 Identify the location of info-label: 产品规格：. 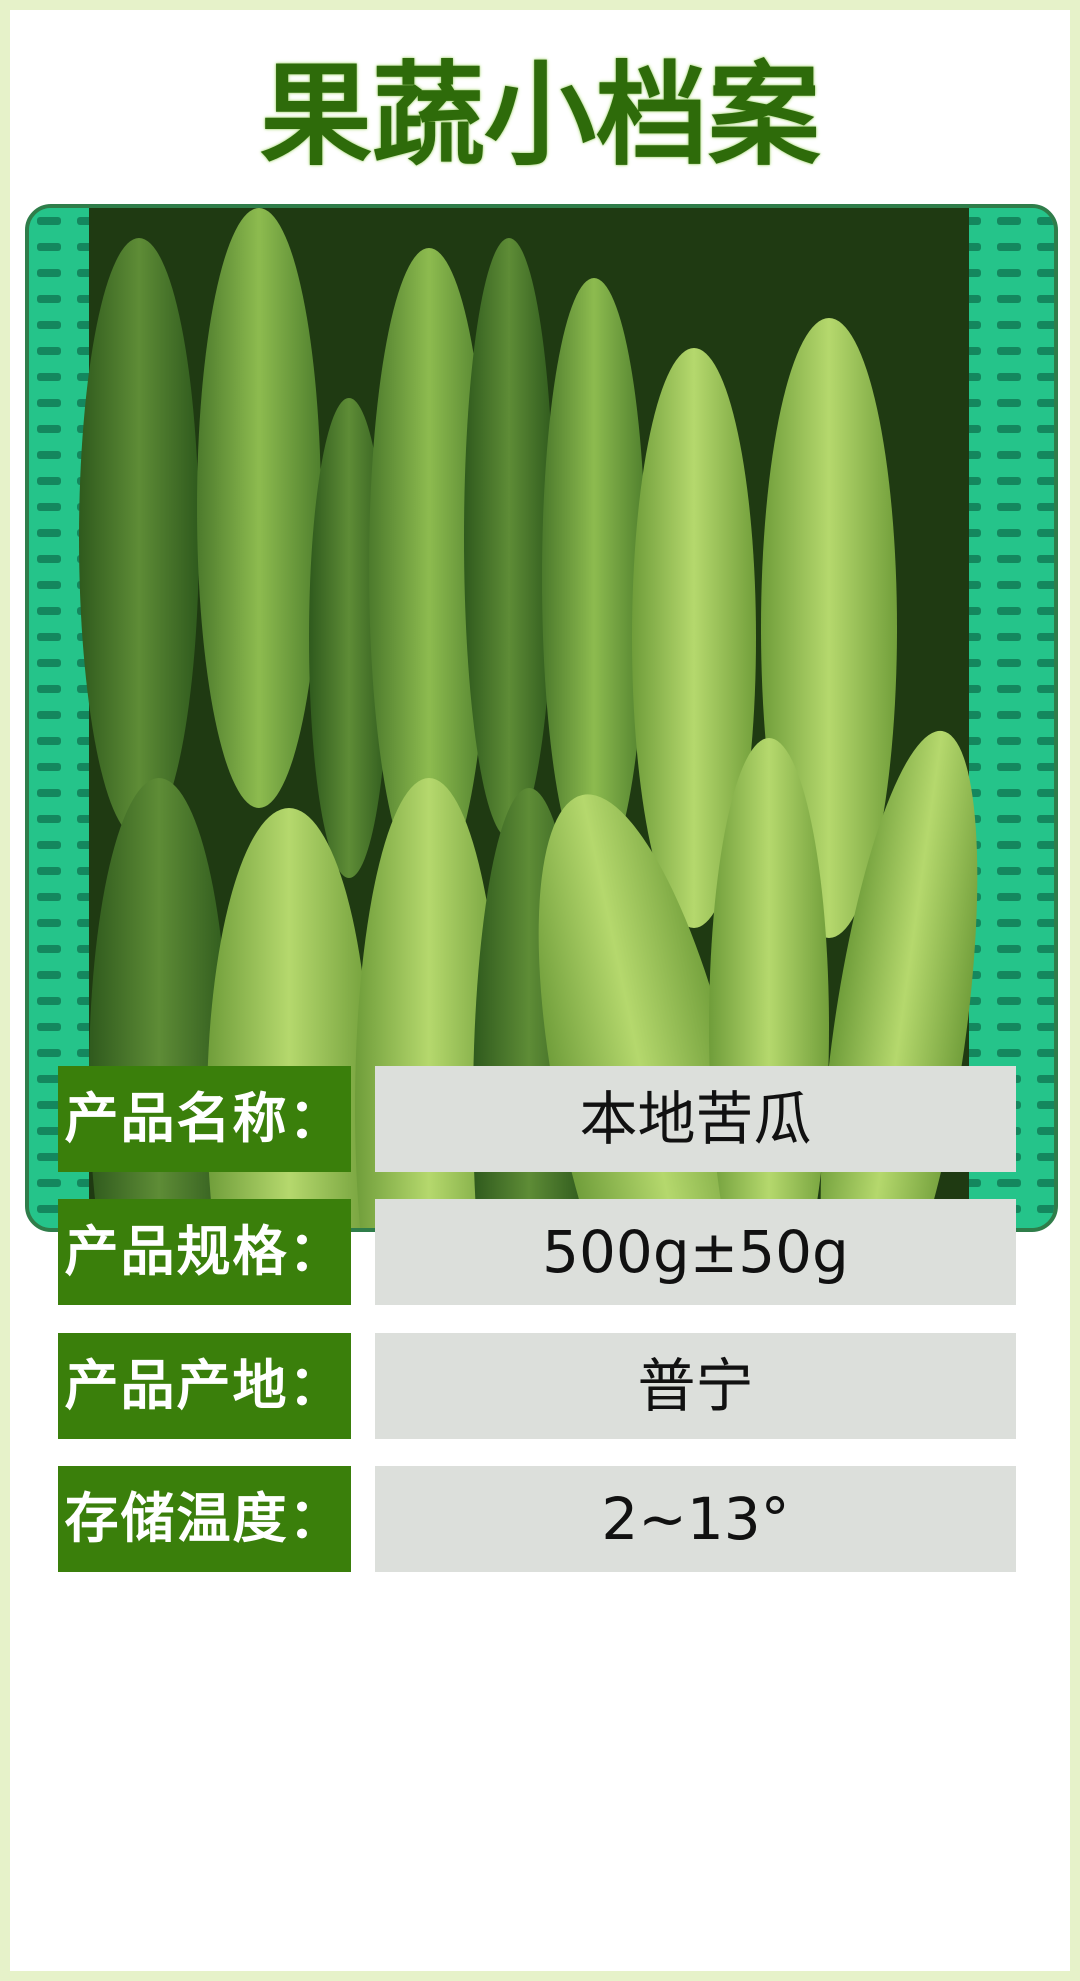
(204, 1252).